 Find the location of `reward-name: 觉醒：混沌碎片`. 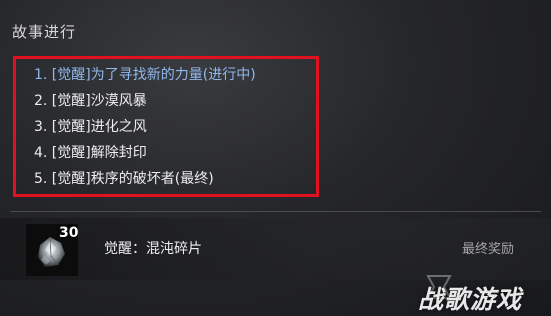

reward-name: 觉醒：混沌碎片 is located at coordinates (153, 249).